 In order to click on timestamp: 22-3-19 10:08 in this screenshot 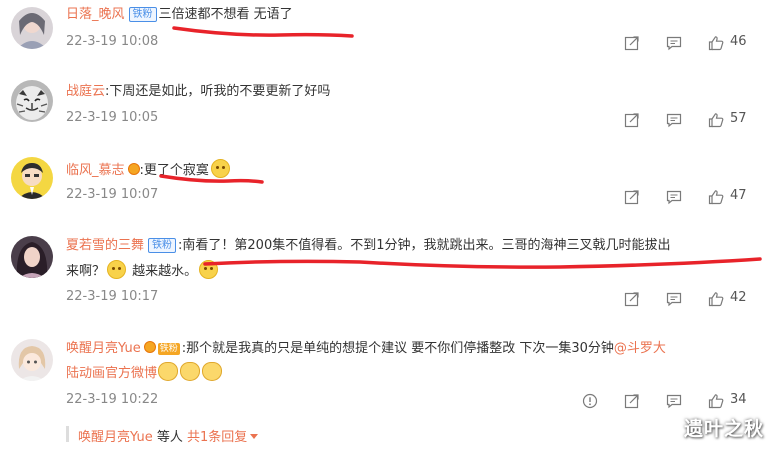, I will do `click(112, 41)`.